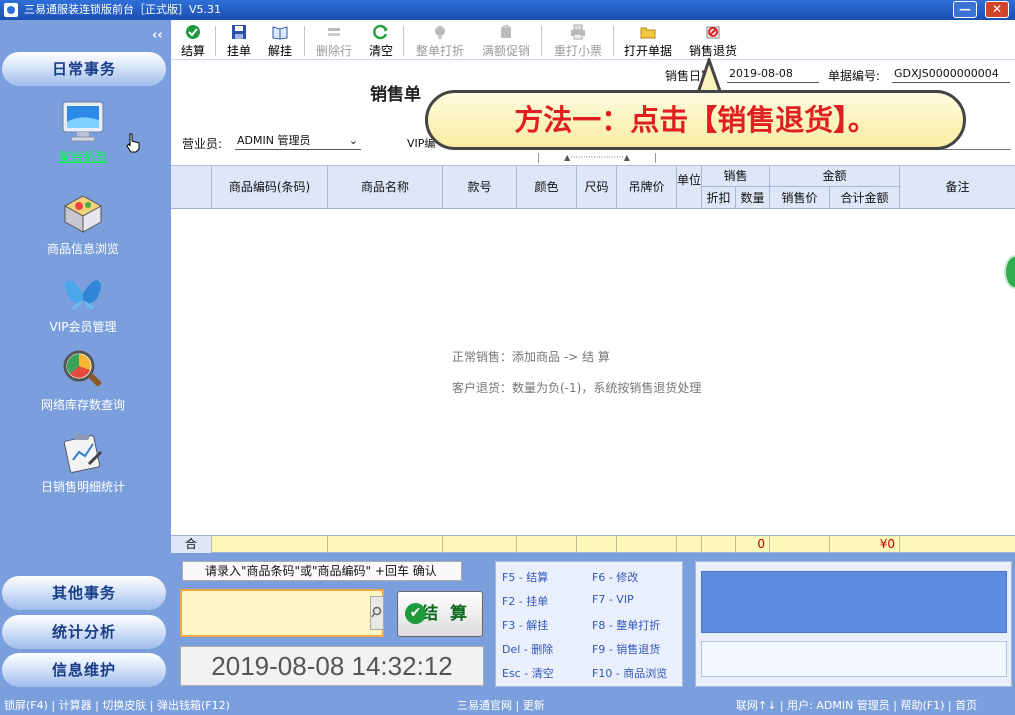 Image resolution: width=1015 pixels, height=715 pixels. What do you see at coordinates (82, 157) in the screenshot?
I see `nav-label: 前台销售` at bounding box center [82, 157].